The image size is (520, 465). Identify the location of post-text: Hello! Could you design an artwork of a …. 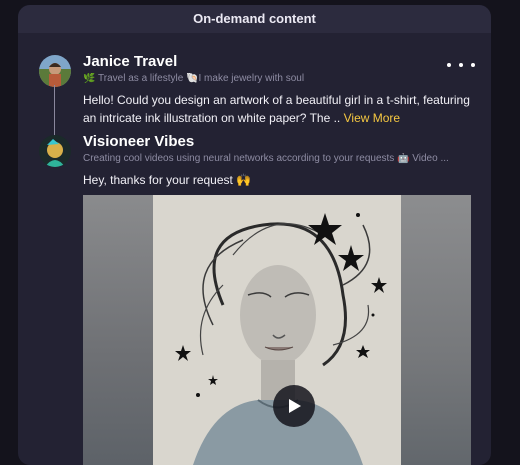
(279, 109).